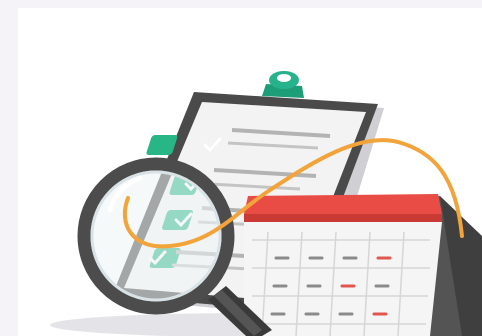 Image resolution: width=482 pixels, height=336 pixels. I want to click on clipboard-clip, so click(283, 84).